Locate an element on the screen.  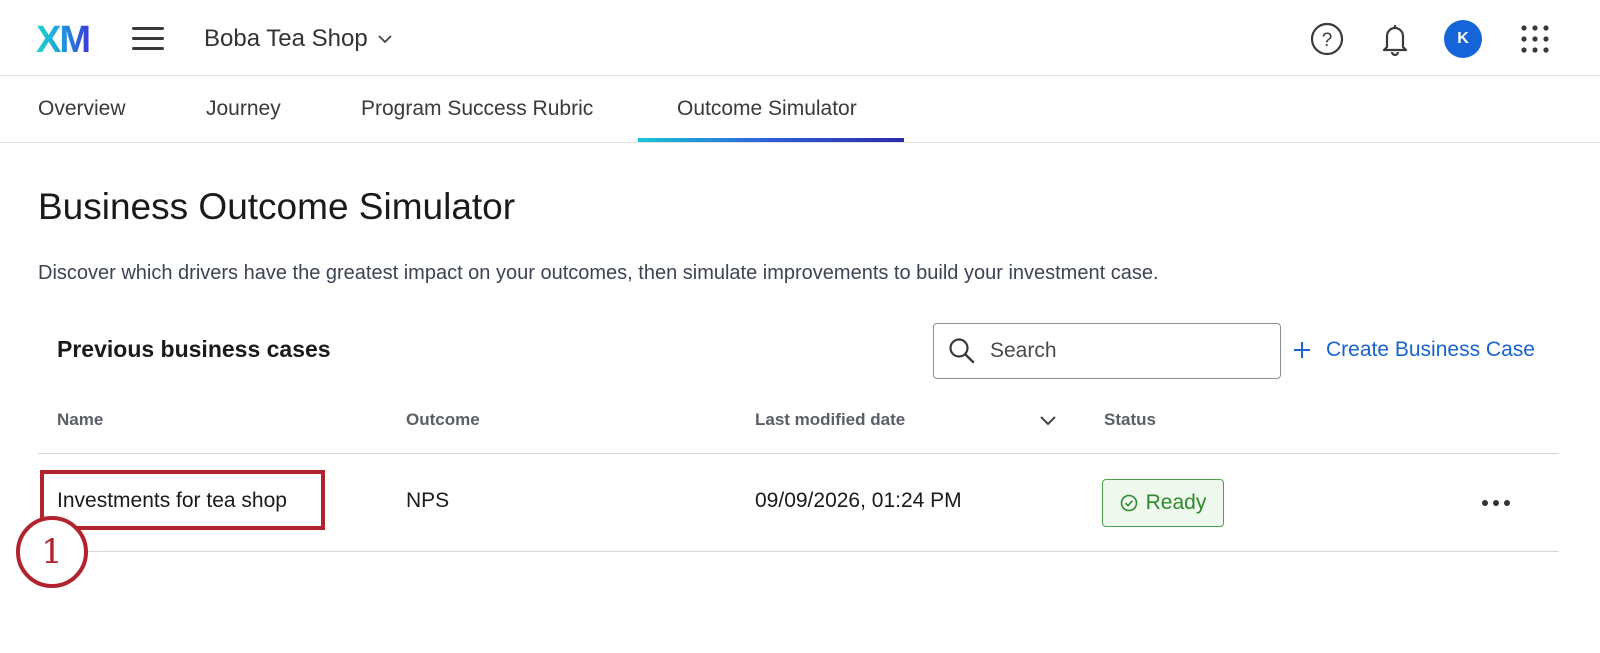
create-business-case-button: Create Business Case is located at coordinates (1413, 350).